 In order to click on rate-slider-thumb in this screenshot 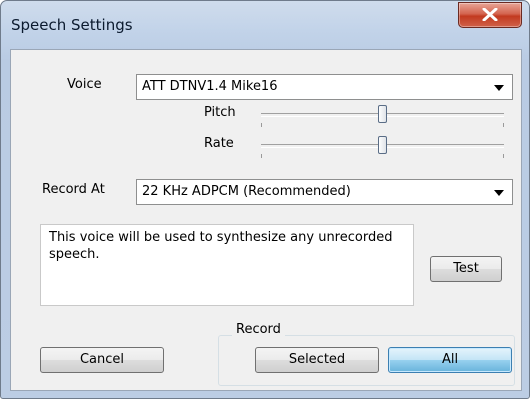, I will do `click(382, 145)`.